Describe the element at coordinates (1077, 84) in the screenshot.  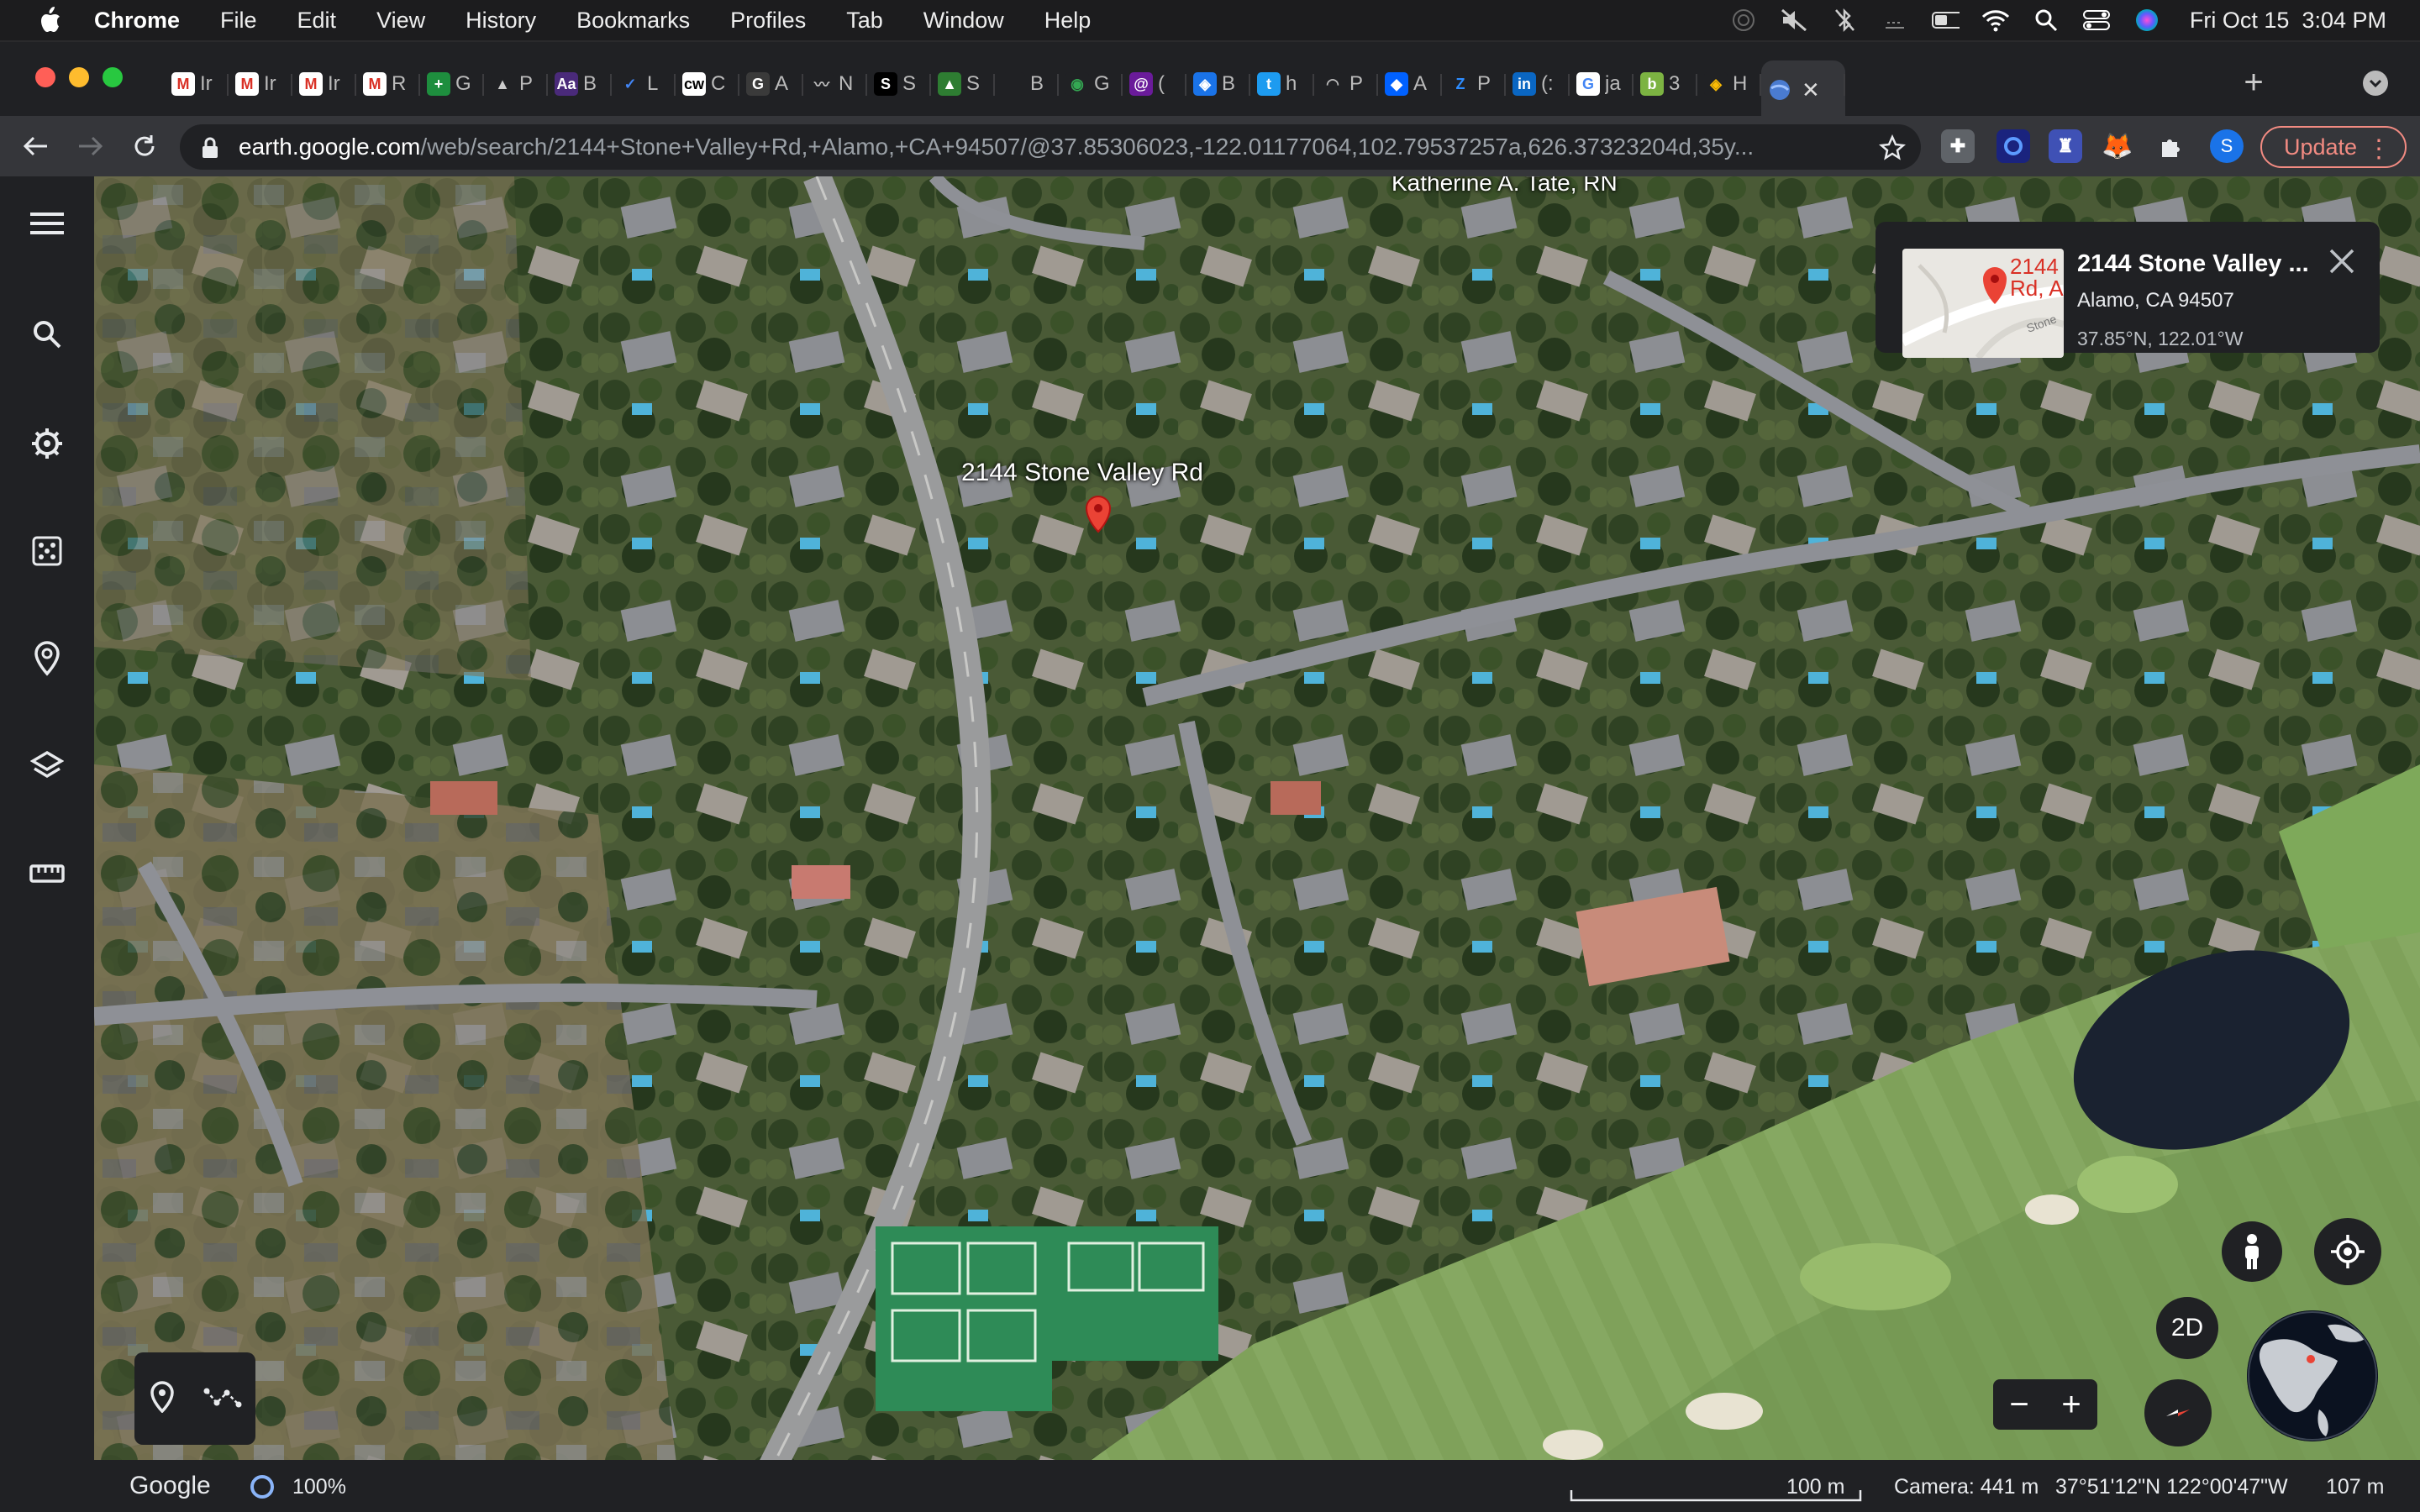
I see `tab-favicon-icon: ◉` at that location.